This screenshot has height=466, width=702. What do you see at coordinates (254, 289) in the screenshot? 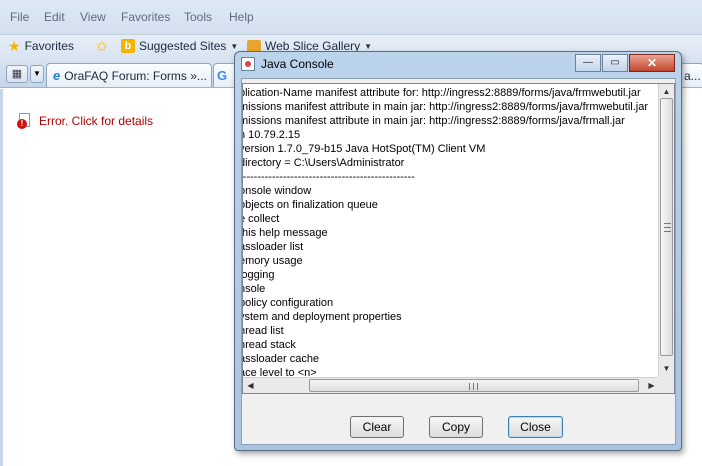
I see `console-line: nsole` at bounding box center [254, 289].